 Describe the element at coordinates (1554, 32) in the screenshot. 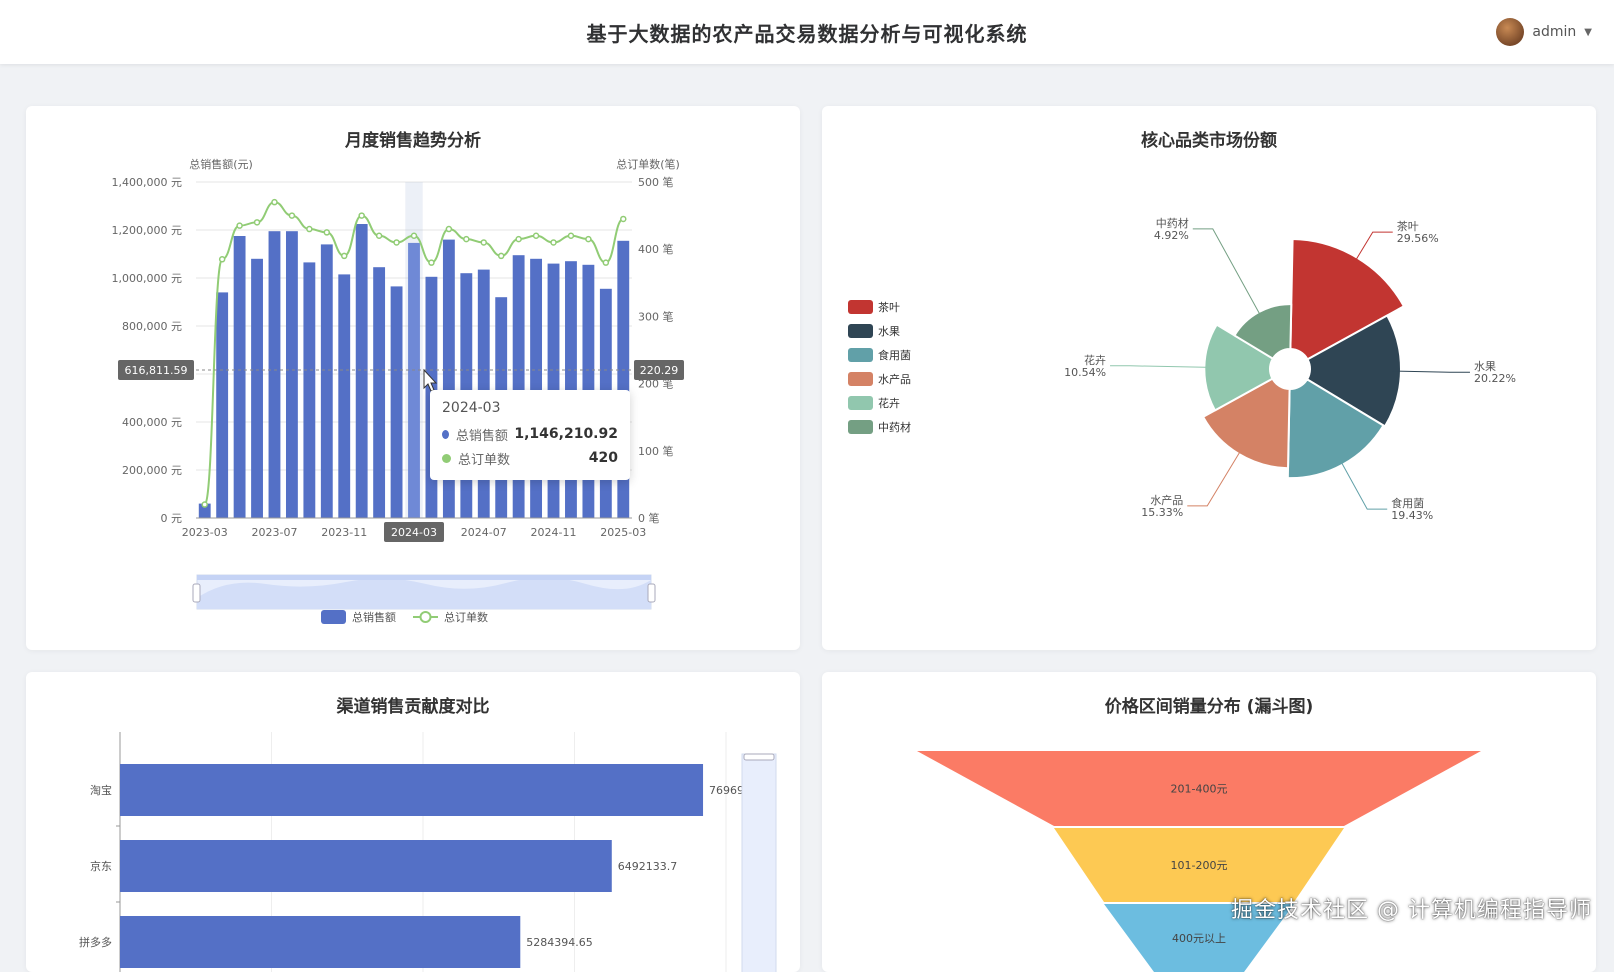

I see `username: admin` at that location.